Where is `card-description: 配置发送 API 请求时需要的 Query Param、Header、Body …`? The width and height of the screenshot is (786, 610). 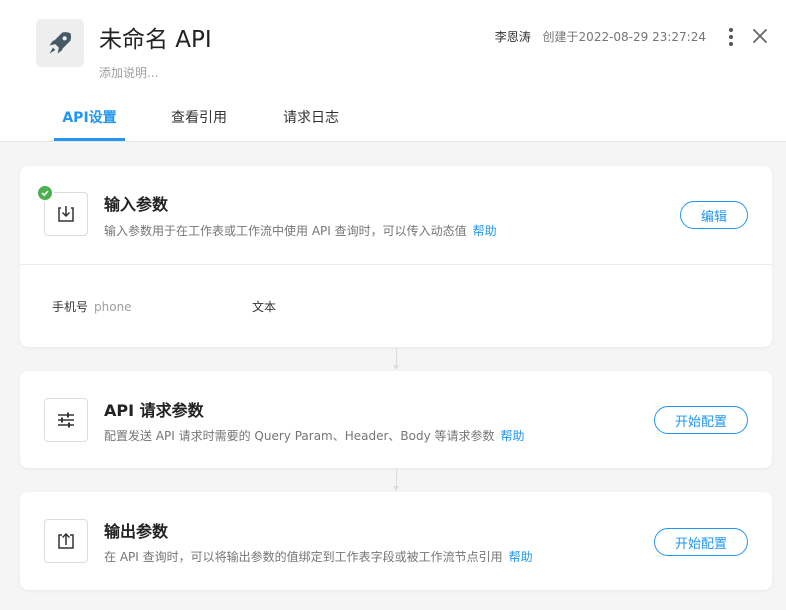
card-description: 配置发送 API 请求时需要的 Query Param、Header、Body … is located at coordinates (314, 435).